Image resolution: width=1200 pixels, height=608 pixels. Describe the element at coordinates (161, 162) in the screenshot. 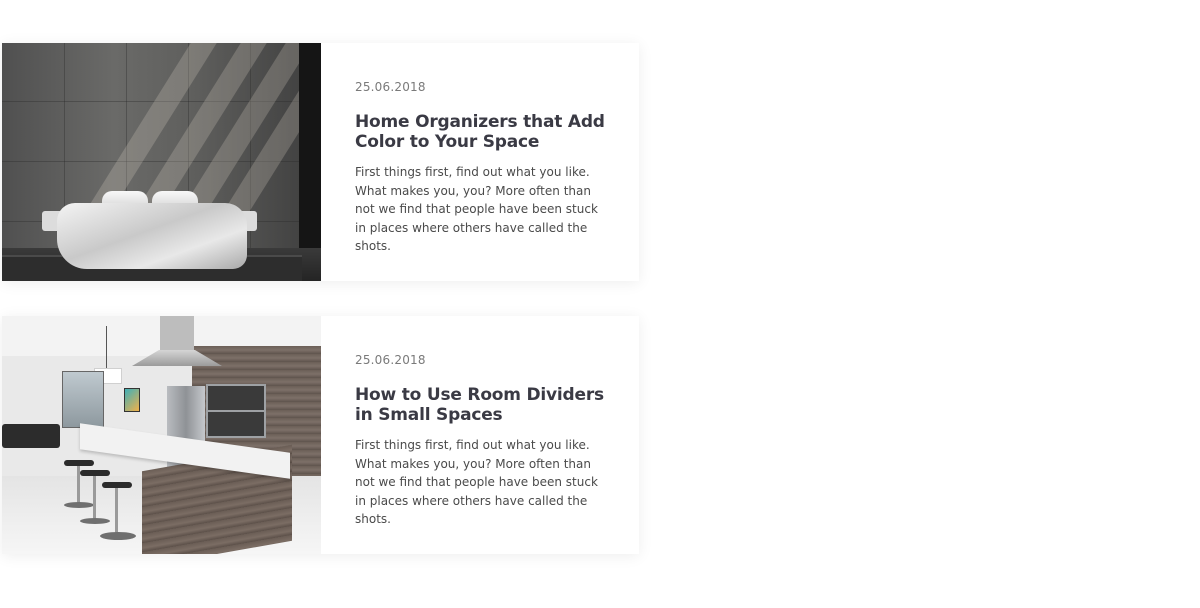

I see `post-image-bedroom` at that location.